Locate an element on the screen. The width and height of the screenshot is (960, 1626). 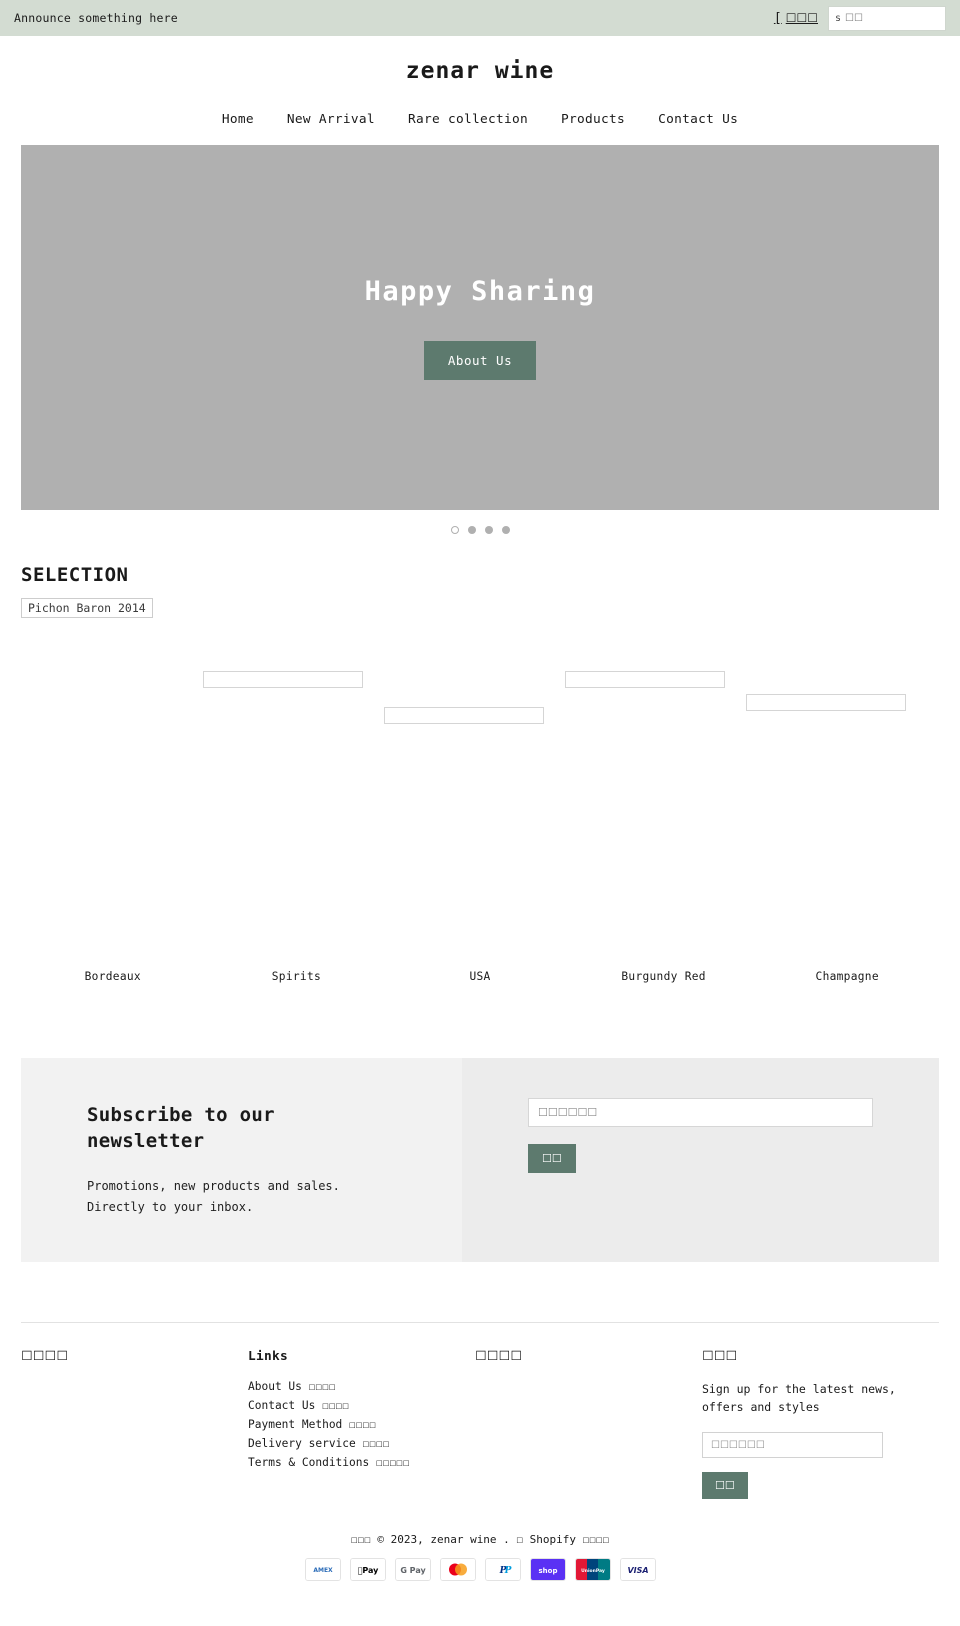
svg-text: VISA is located at coordinates (637, 1570).